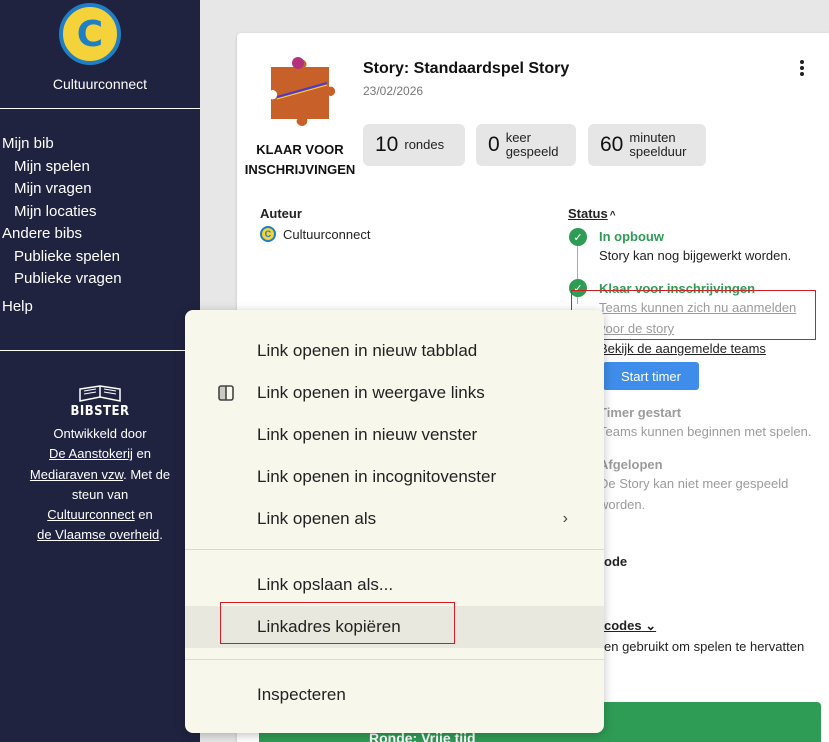 Image resolution: width=829 pixels, height=742 pixels. Describe the element at coordinates (704, 646) in the screenshot. I see `codes-text: en gebruikt om spelen te hervatten` at that location.